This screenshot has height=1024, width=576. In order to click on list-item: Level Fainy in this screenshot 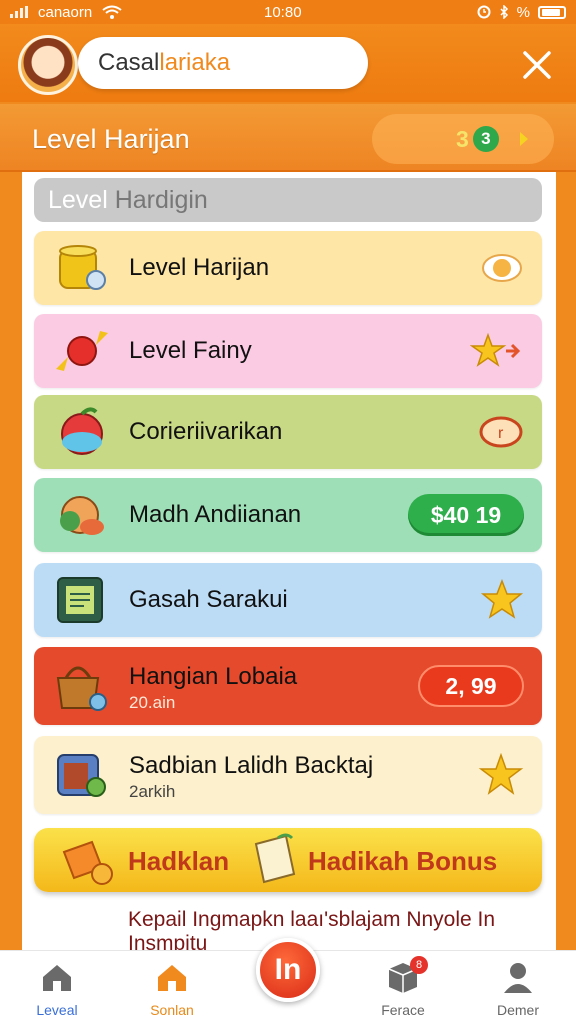, I will do `click(288, 351)`.